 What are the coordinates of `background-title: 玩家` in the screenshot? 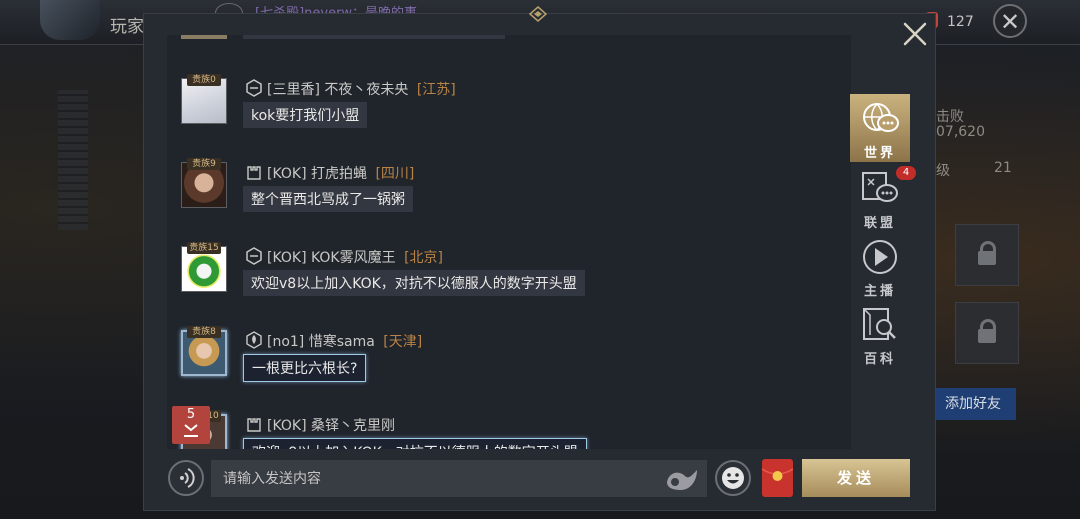 It's located at (127, 27).